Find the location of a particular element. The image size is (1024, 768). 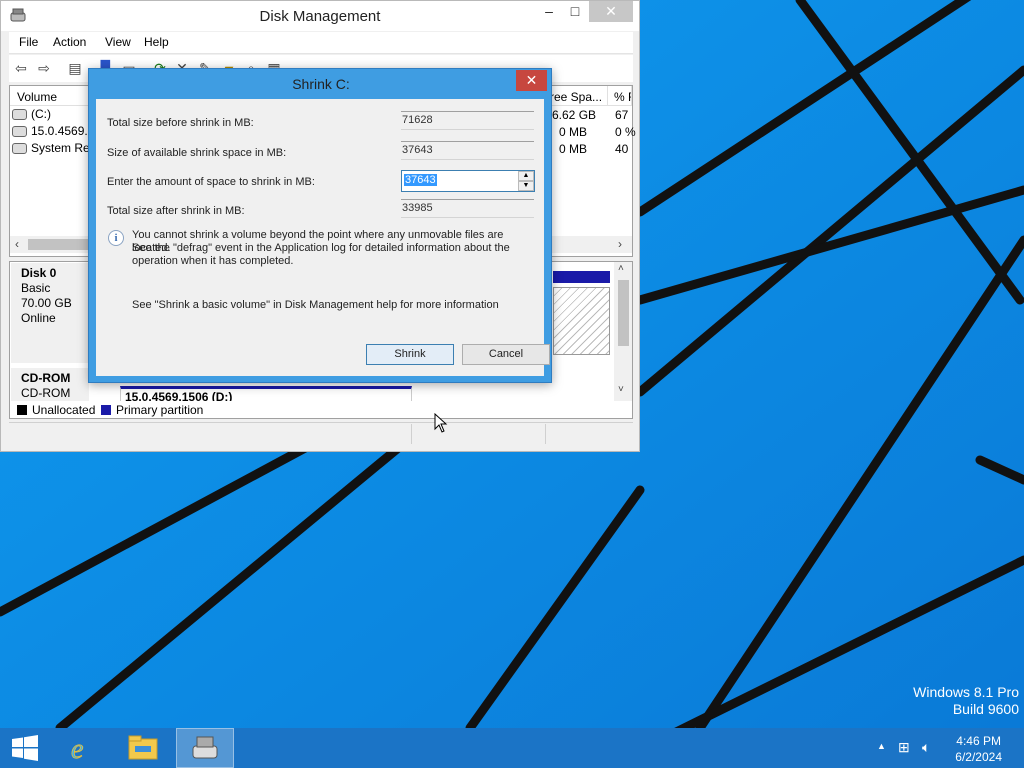

percent-free-cell: 67 is located at coordinates (622, 115).